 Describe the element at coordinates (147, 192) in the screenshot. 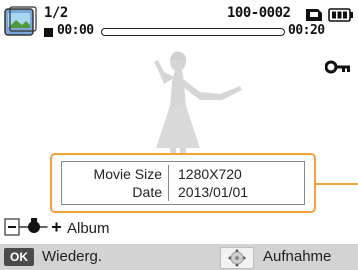

I see `date-label: Date` at that location.